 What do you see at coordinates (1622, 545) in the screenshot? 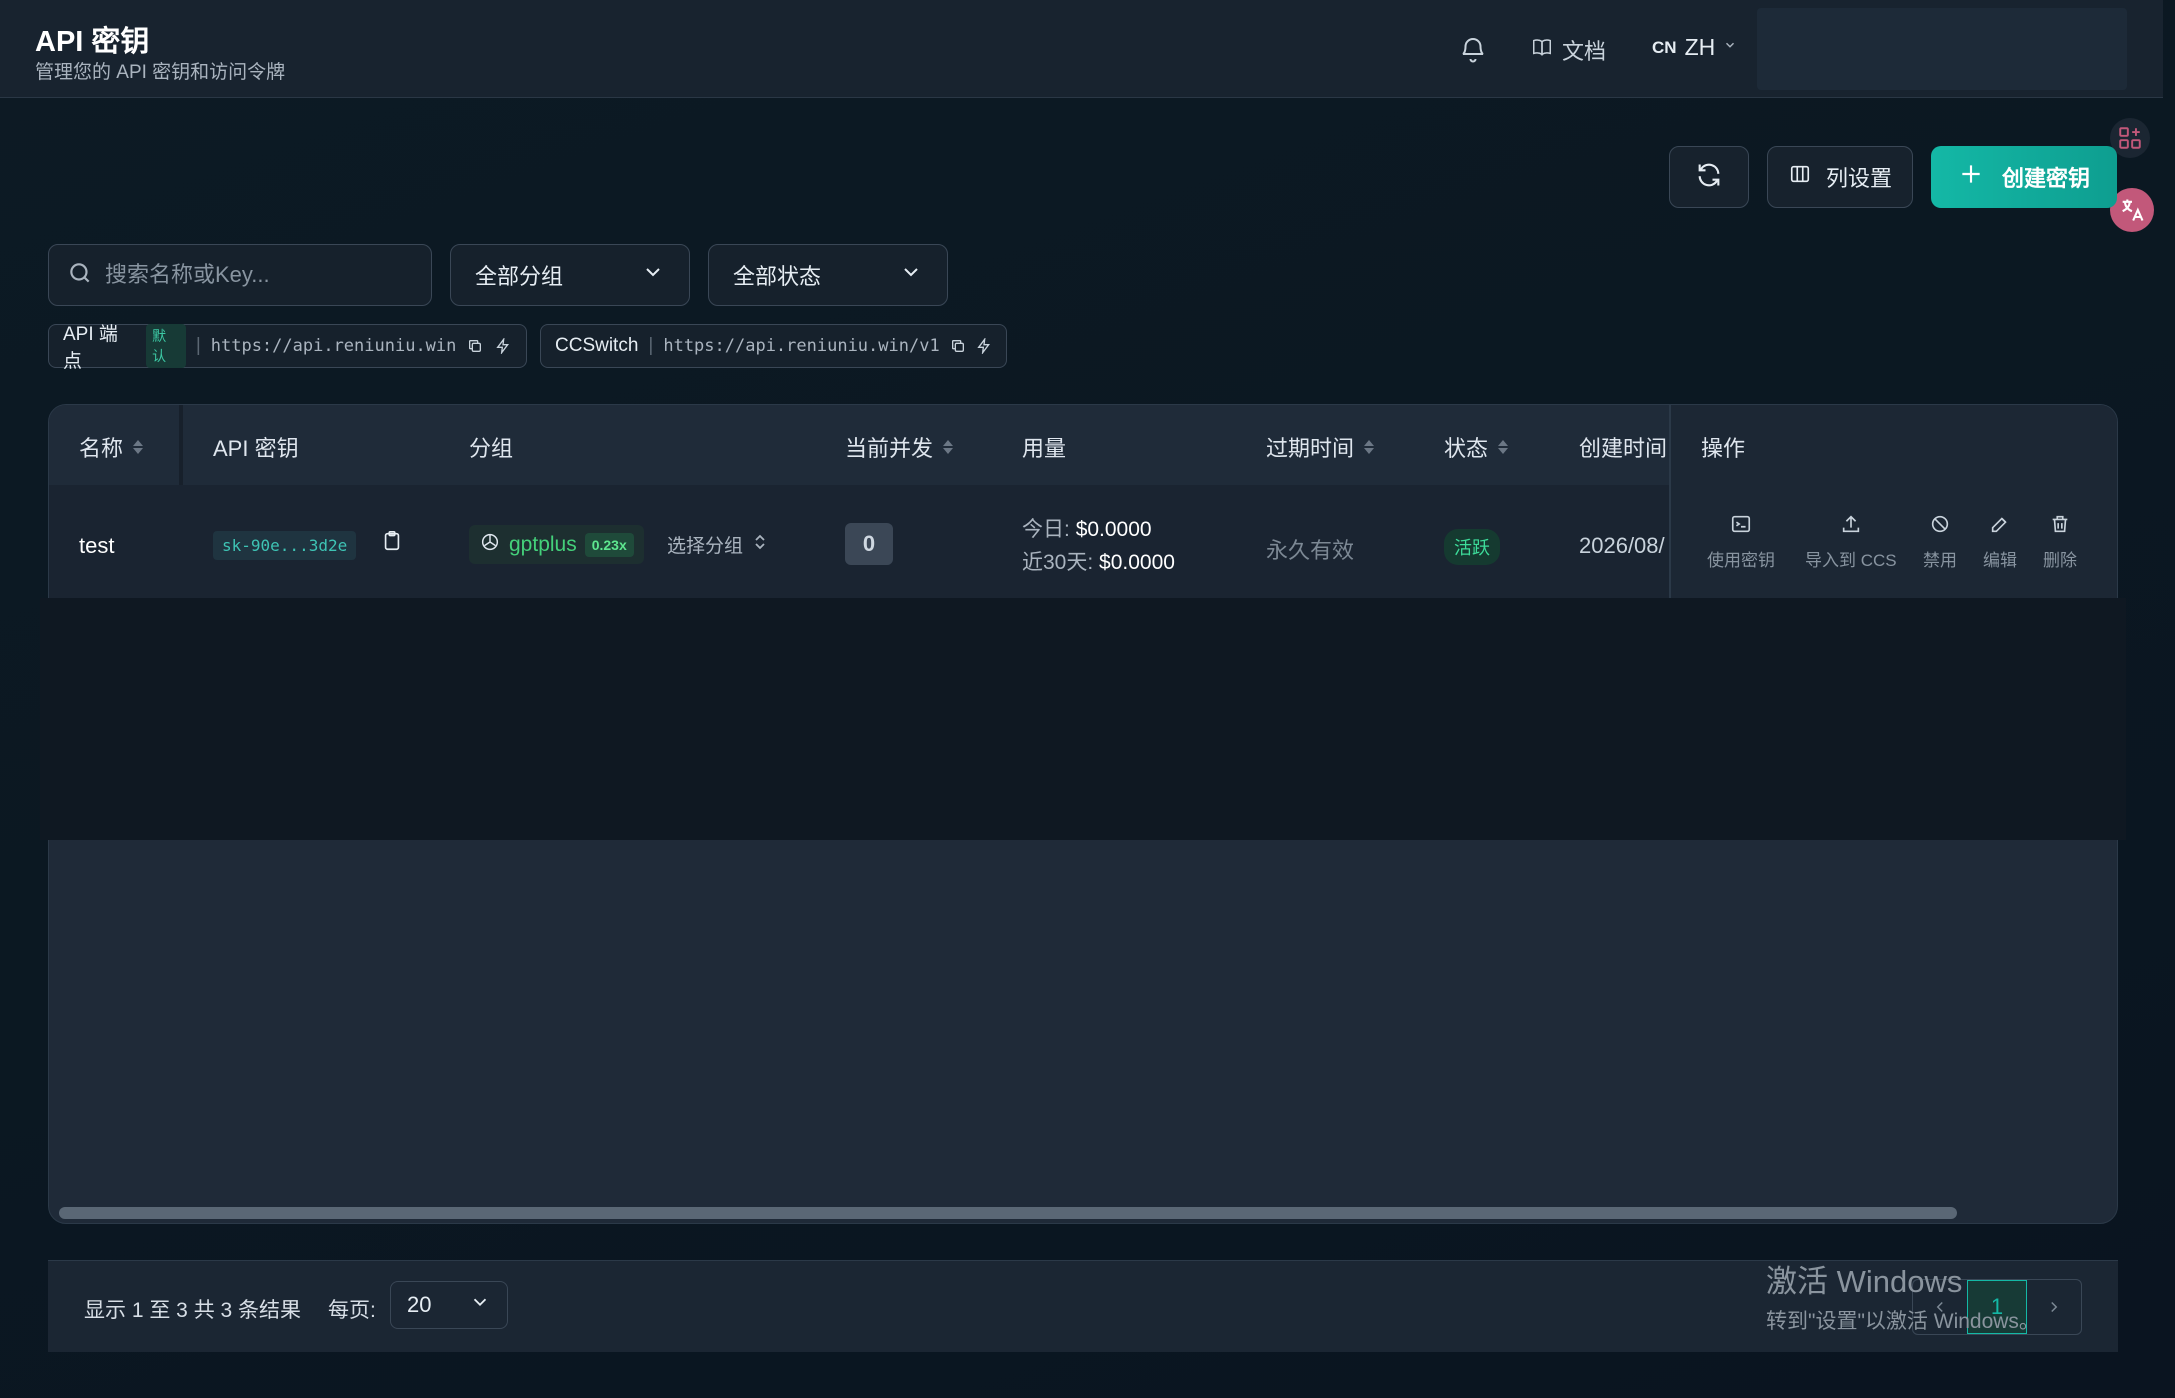
I see `created-value: 2026/08/` at bounding box center [1622, 545].